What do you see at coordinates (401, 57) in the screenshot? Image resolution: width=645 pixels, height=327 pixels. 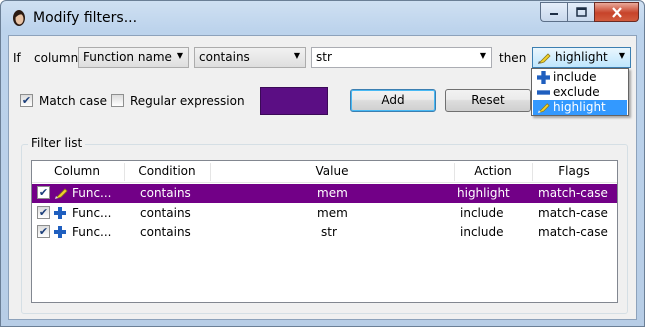 I see `value-combo: str ▼` at bounding box center [401, 57].